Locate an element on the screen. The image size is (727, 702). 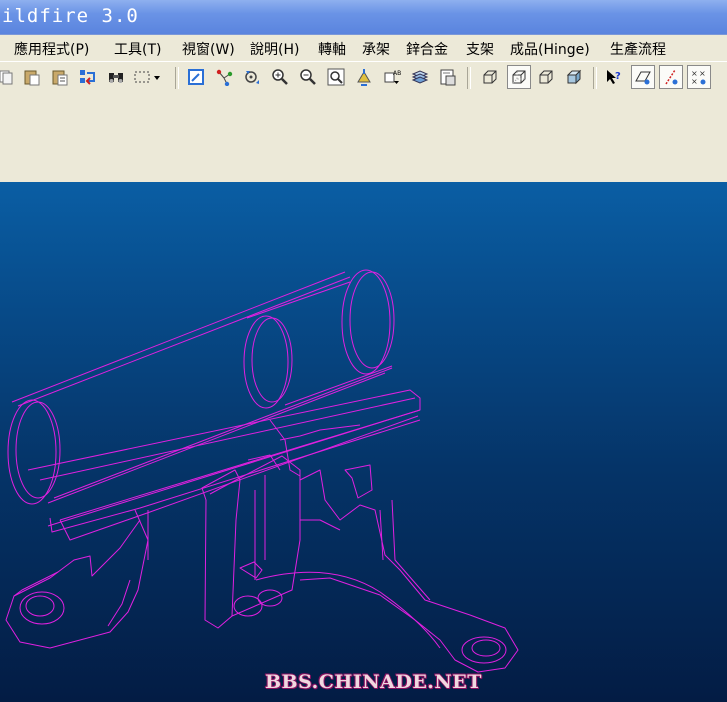
reorient-icon is located at coordinates (364, 77).